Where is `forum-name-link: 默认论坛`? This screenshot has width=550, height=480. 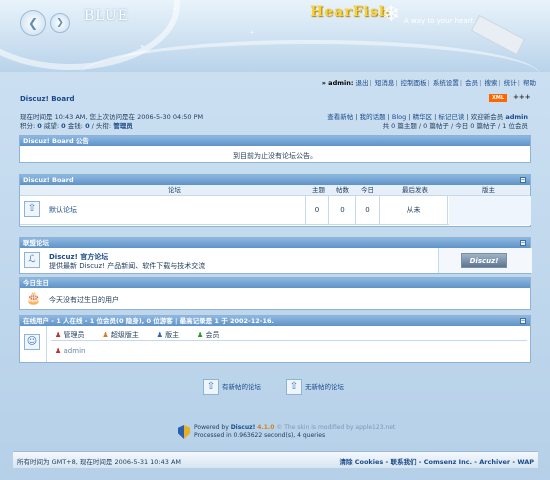
forum-name-link: 默认论坛 is located at coordinates (63, 210).